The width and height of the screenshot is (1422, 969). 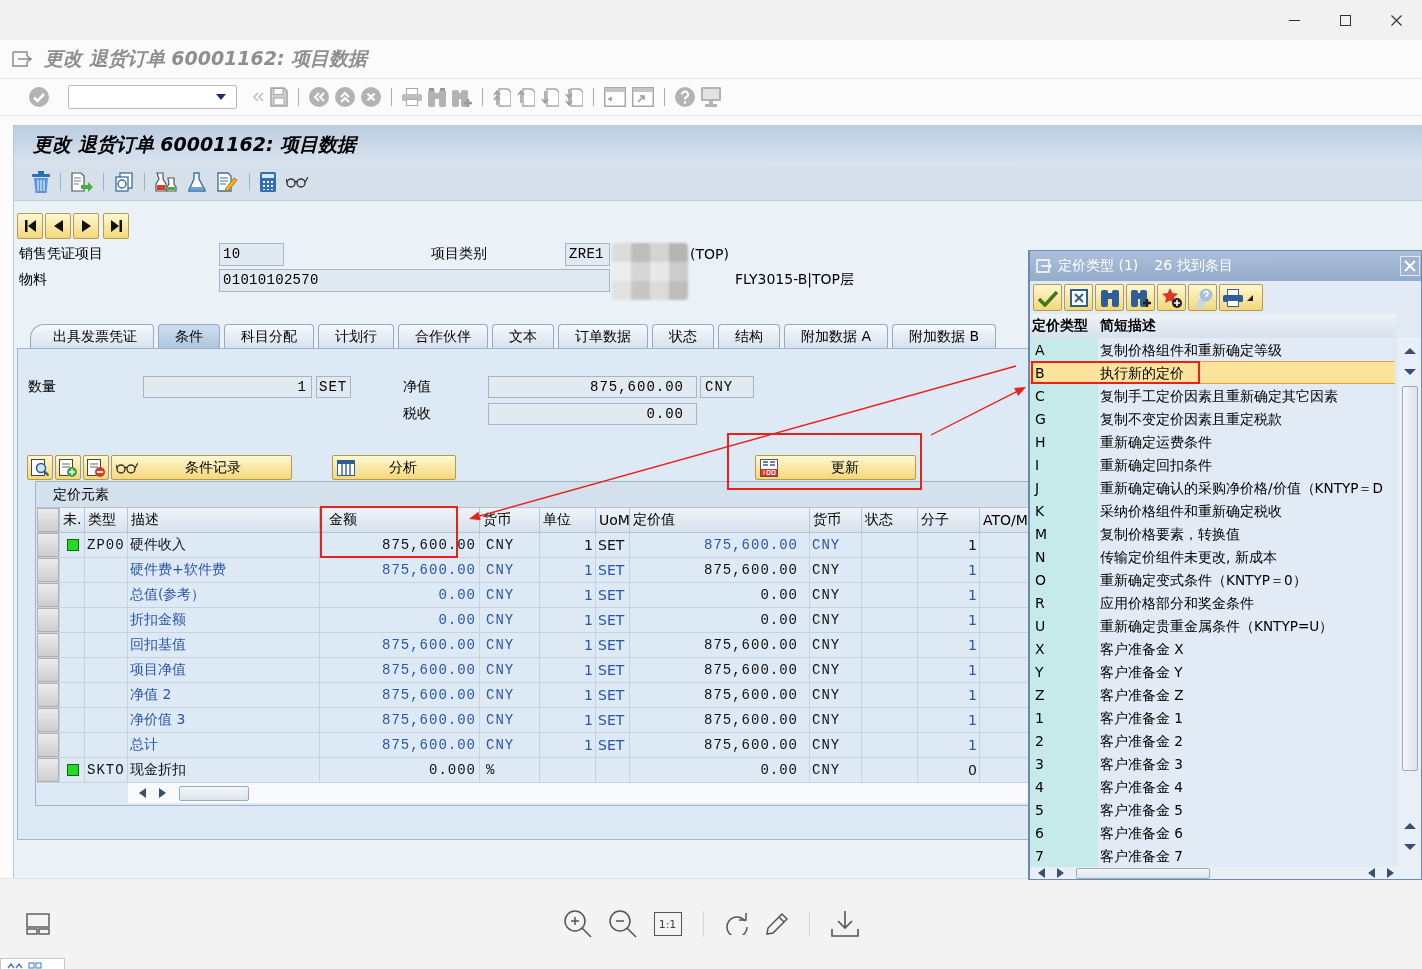 I want to click on column-header: ATO/M, so click(x=1005, y=520).